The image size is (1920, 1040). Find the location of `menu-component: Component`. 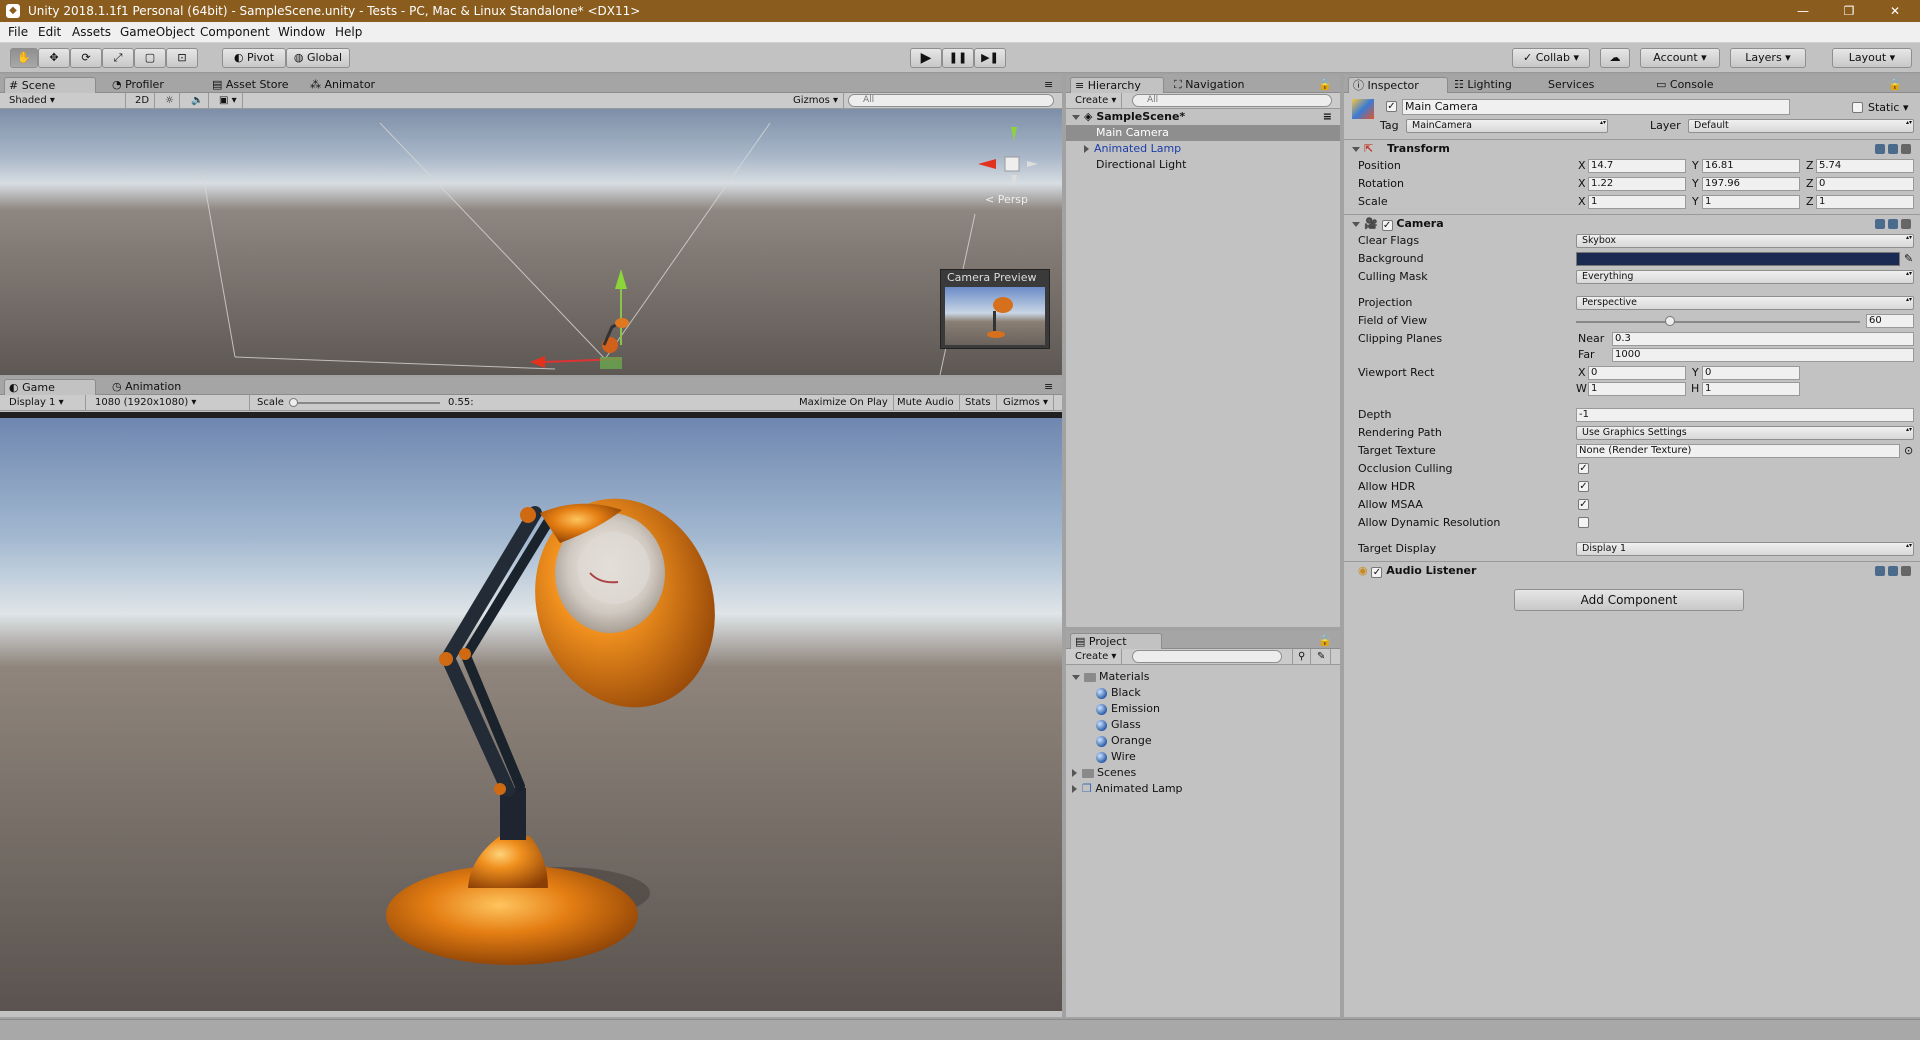

menu-component: Component is located at coordinates (235, 32).